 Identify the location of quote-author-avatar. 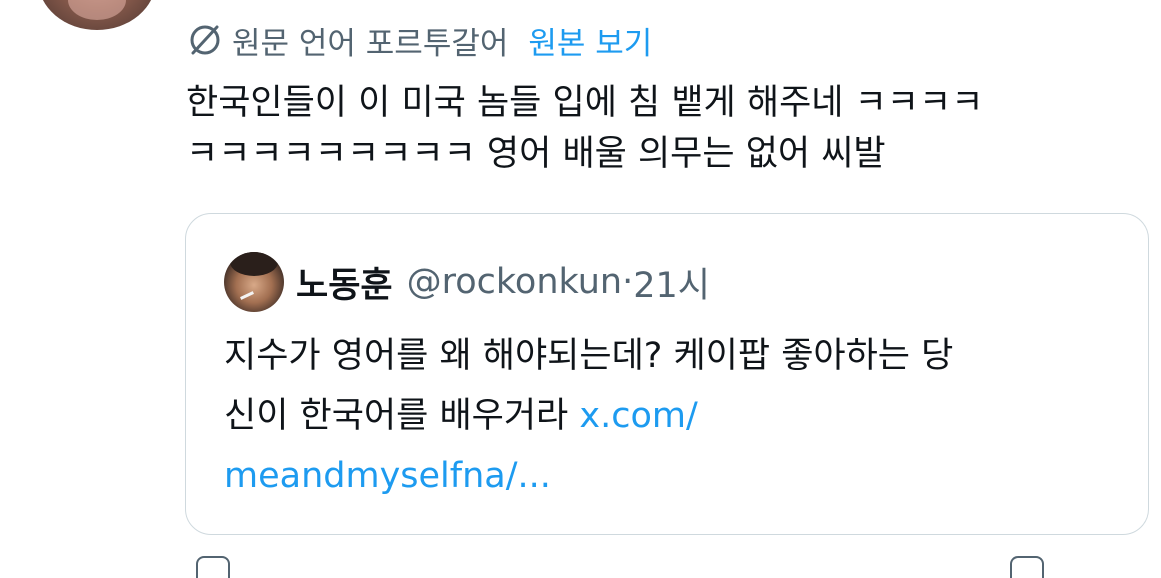
(254, 282).